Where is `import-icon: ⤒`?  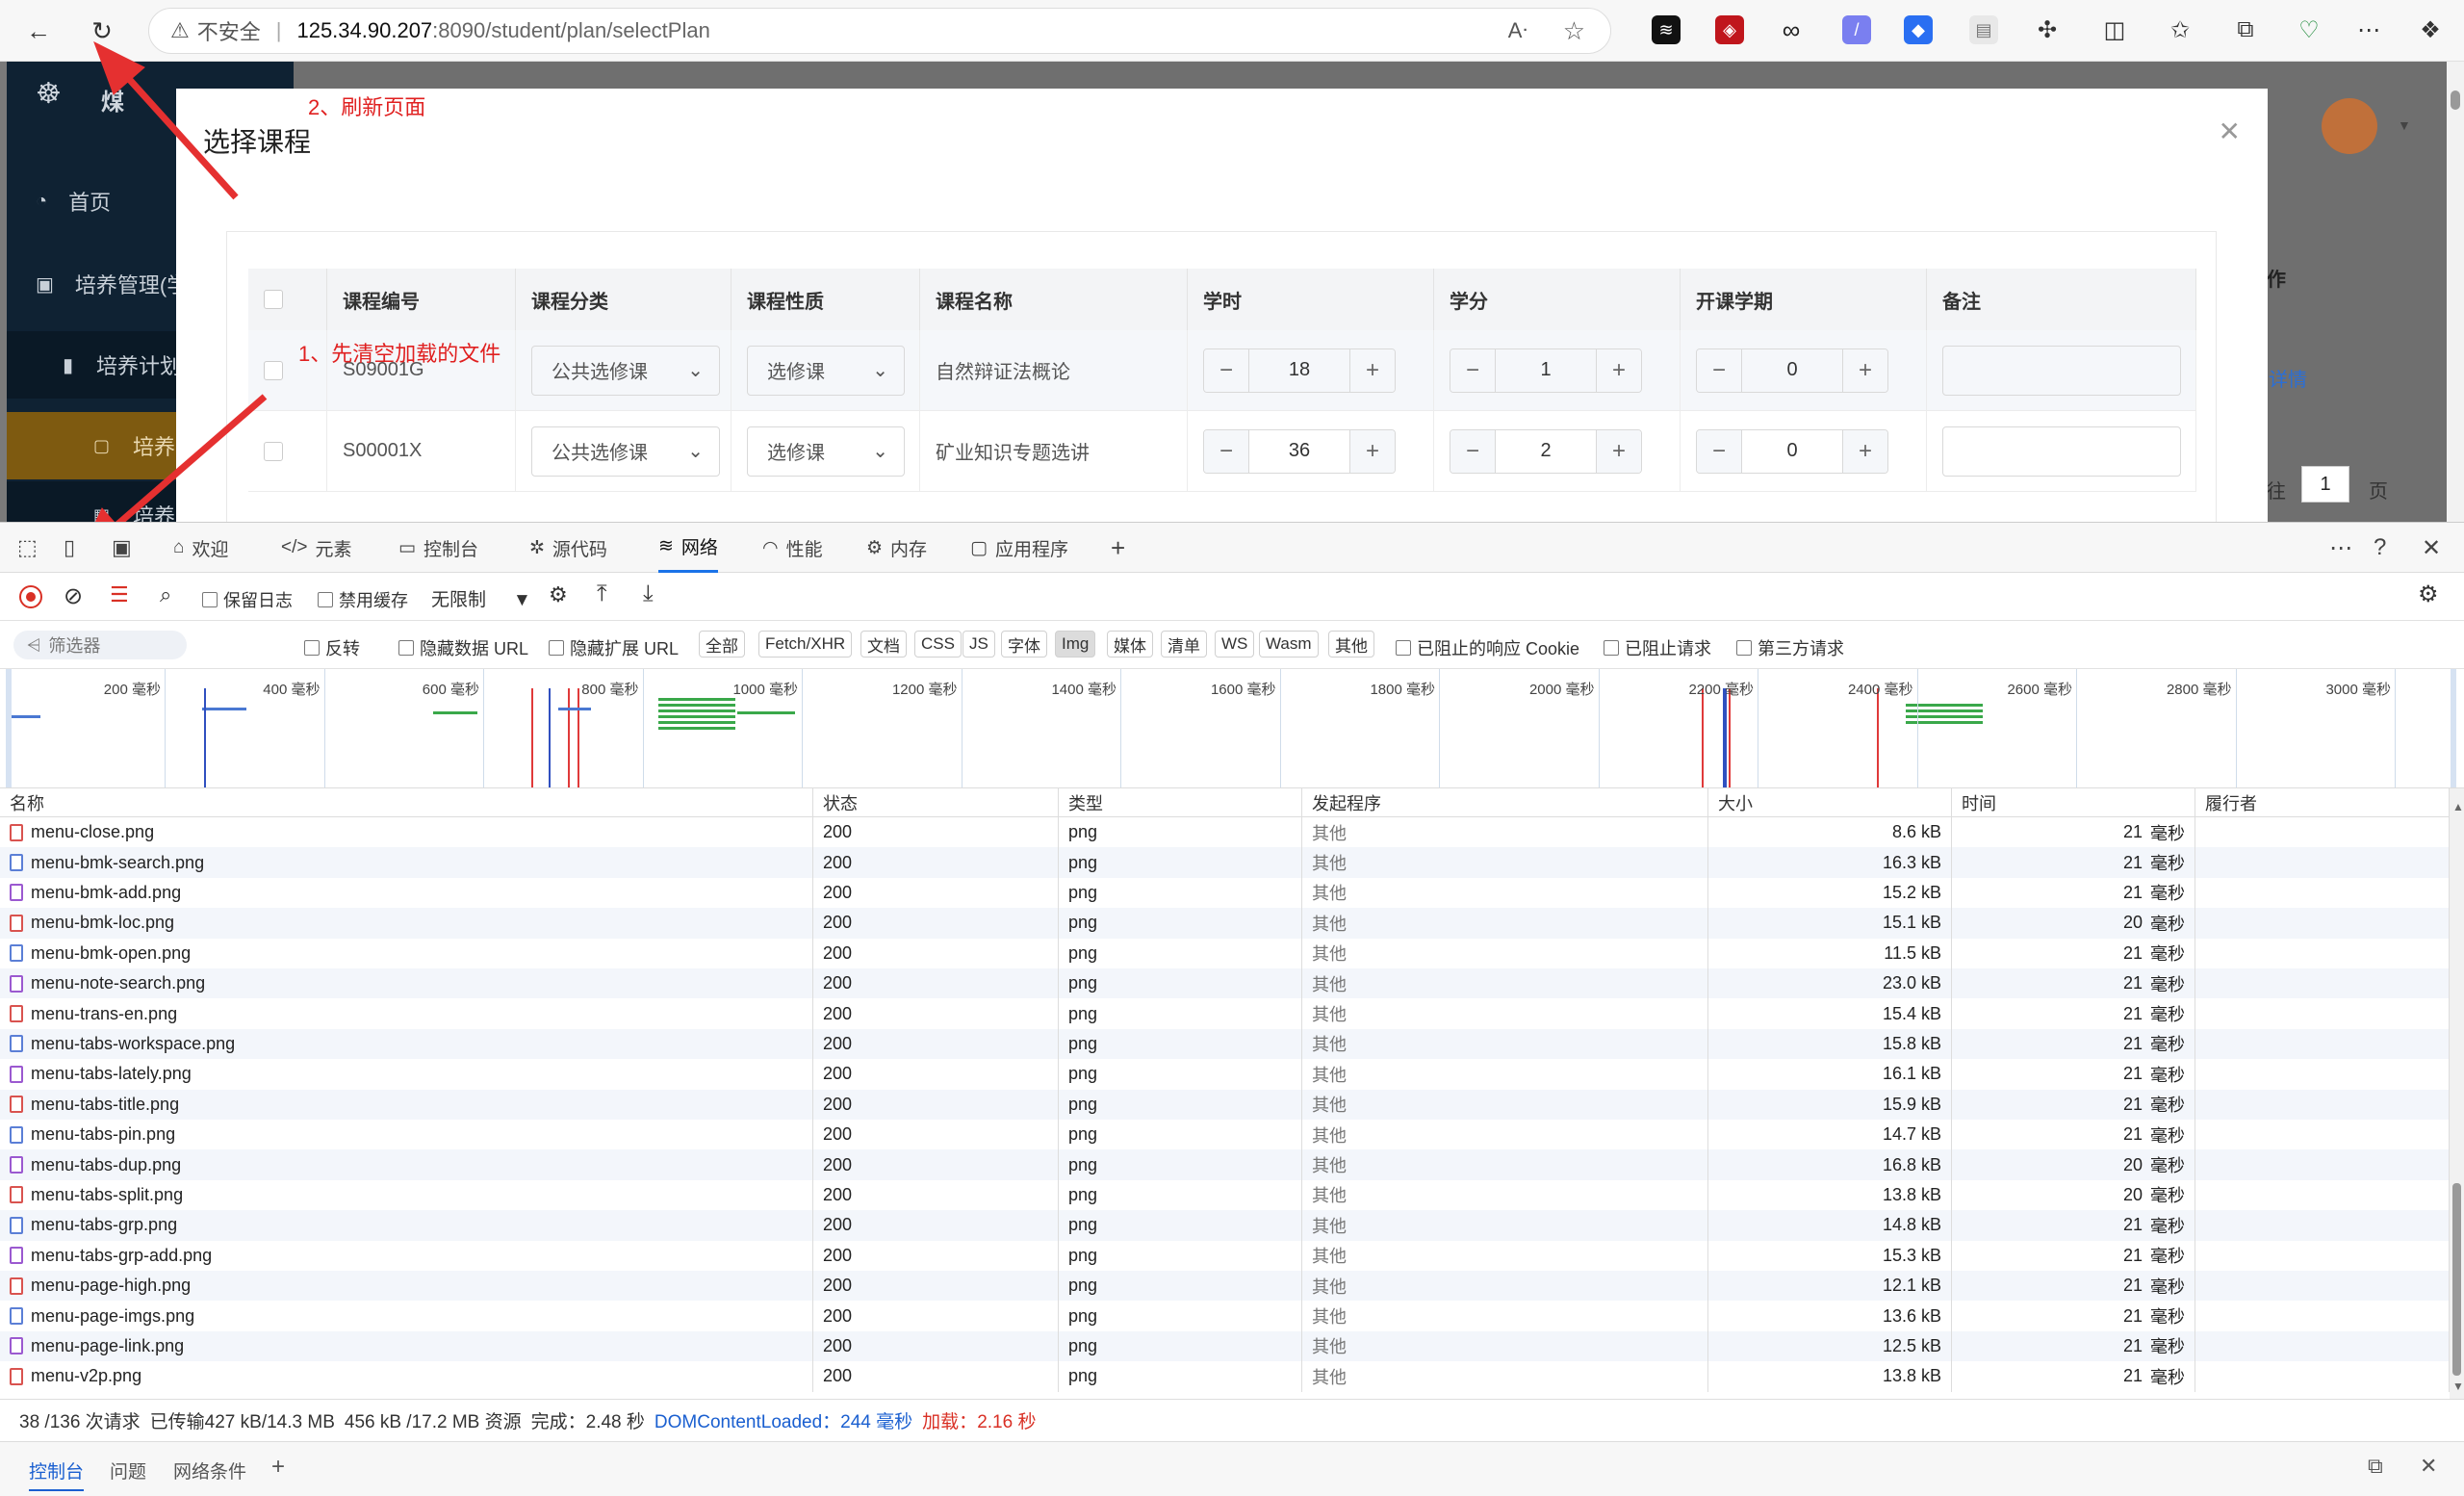 import-icon: ⤒ is located at coordinates (602, 593).